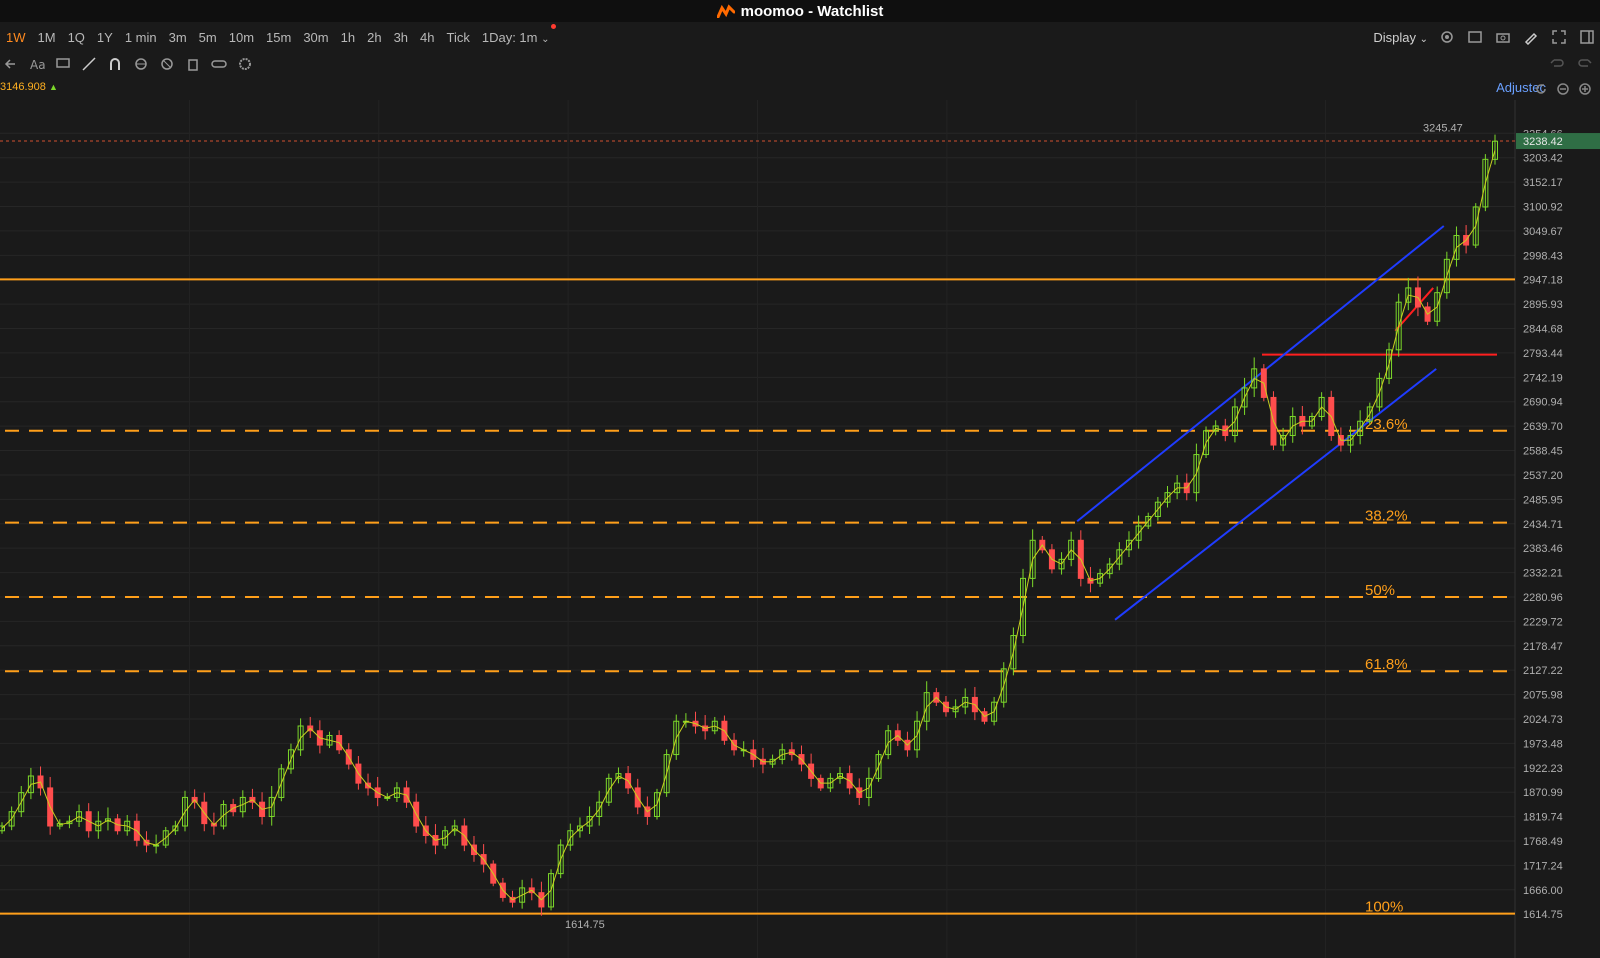 The height and width of the screenshot is (958, 1600). I want to click on y-axis-tick-label: 2998.43, so click(1543, 256).